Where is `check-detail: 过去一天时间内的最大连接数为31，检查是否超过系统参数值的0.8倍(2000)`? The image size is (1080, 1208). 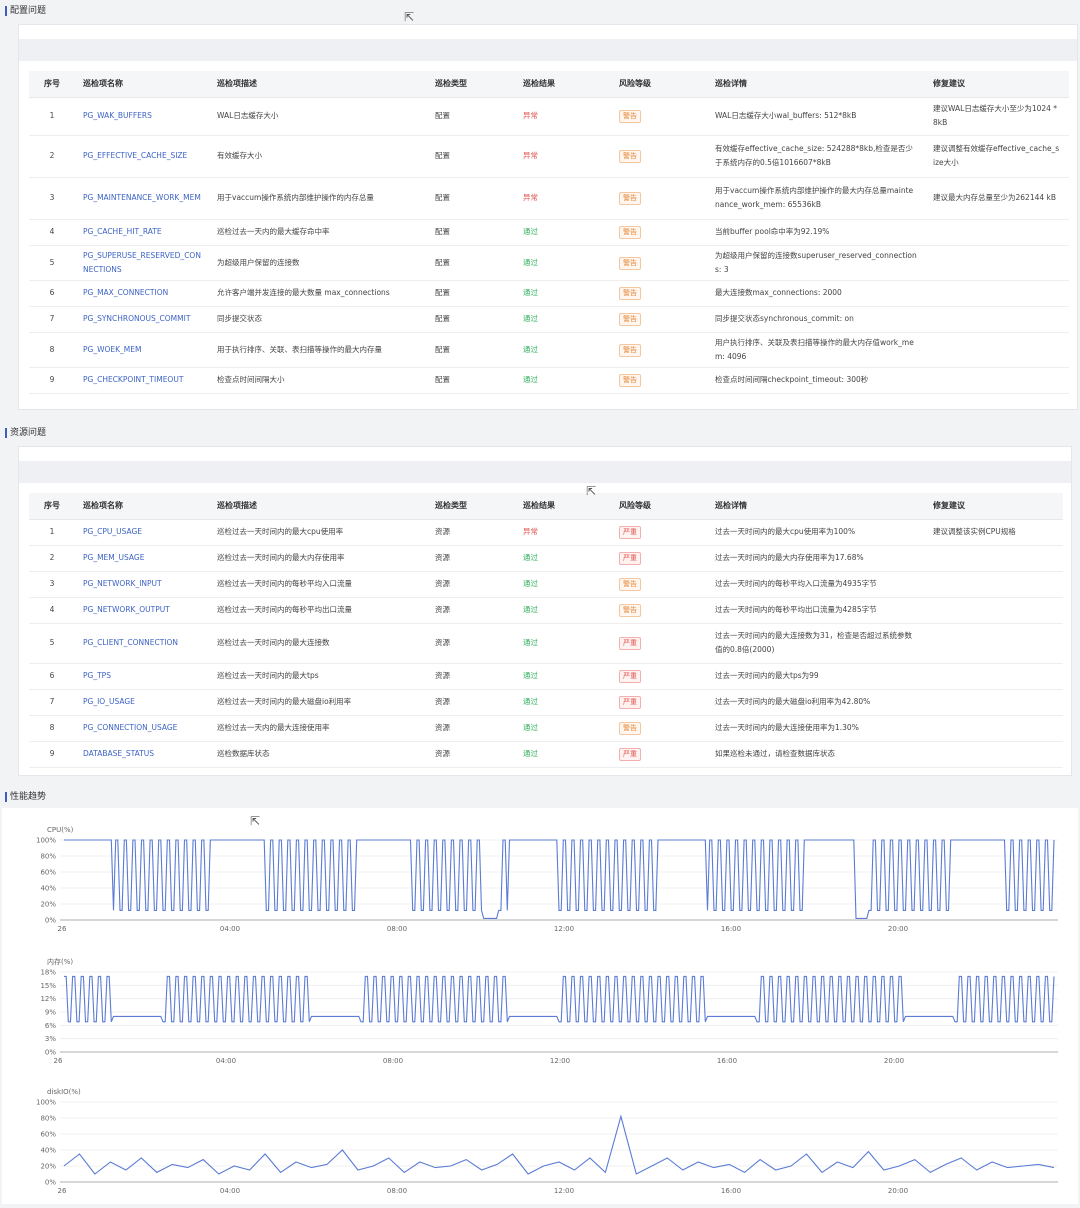
check-detail: 过去一天时间内的最大连接数为31，检查是否超过系统参数值的0.8倍(2000) is located at coordinates (816, 643).